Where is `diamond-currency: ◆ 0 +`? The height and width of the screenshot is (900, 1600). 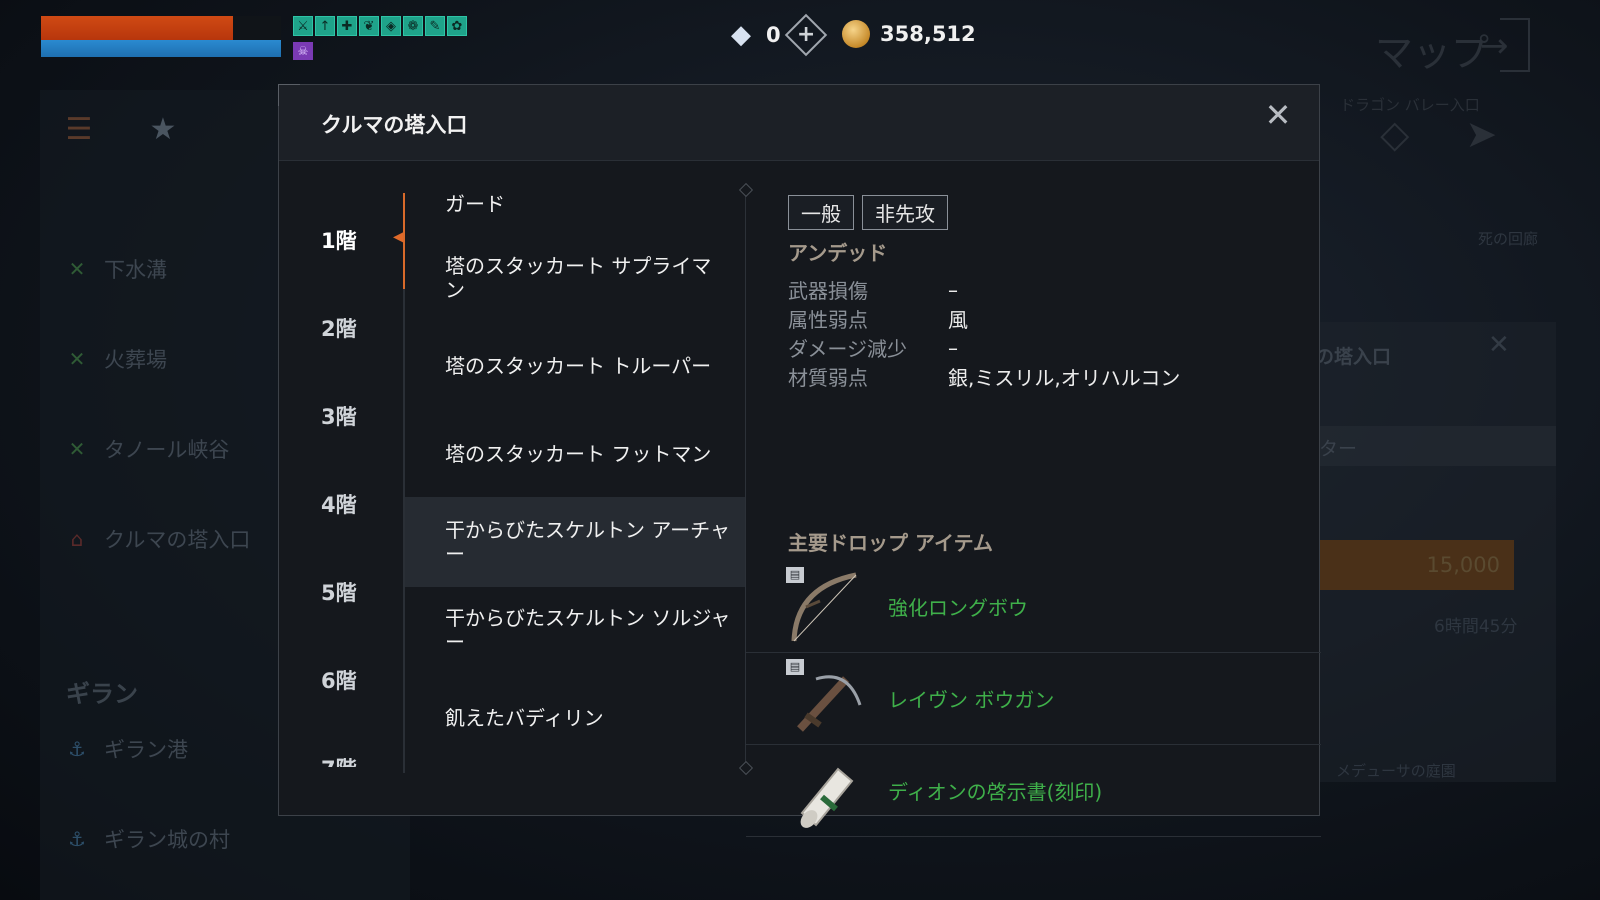
diamond-currency: ◆ 0 + is located at coordinates (776, 35).